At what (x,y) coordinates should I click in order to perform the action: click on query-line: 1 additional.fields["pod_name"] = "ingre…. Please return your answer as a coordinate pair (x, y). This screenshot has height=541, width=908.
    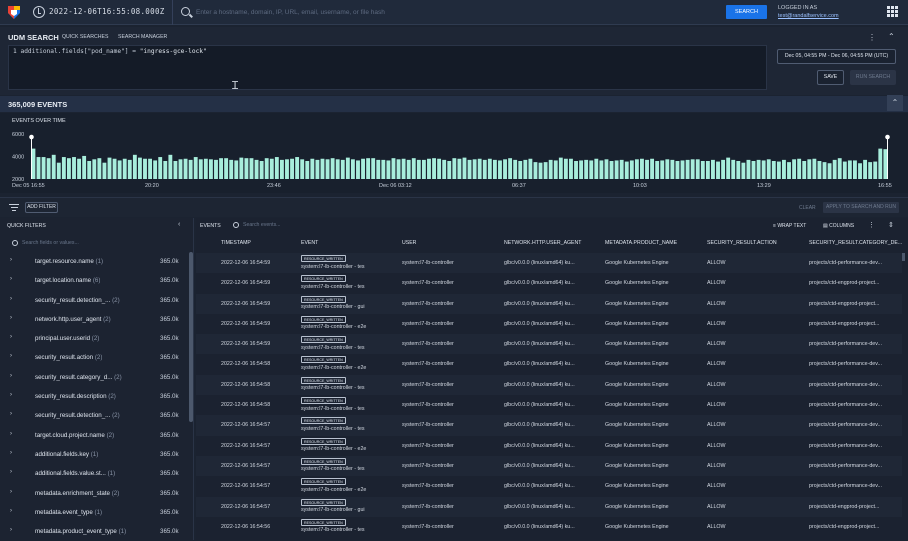
    Looking at the image, I should click on (110, 51).